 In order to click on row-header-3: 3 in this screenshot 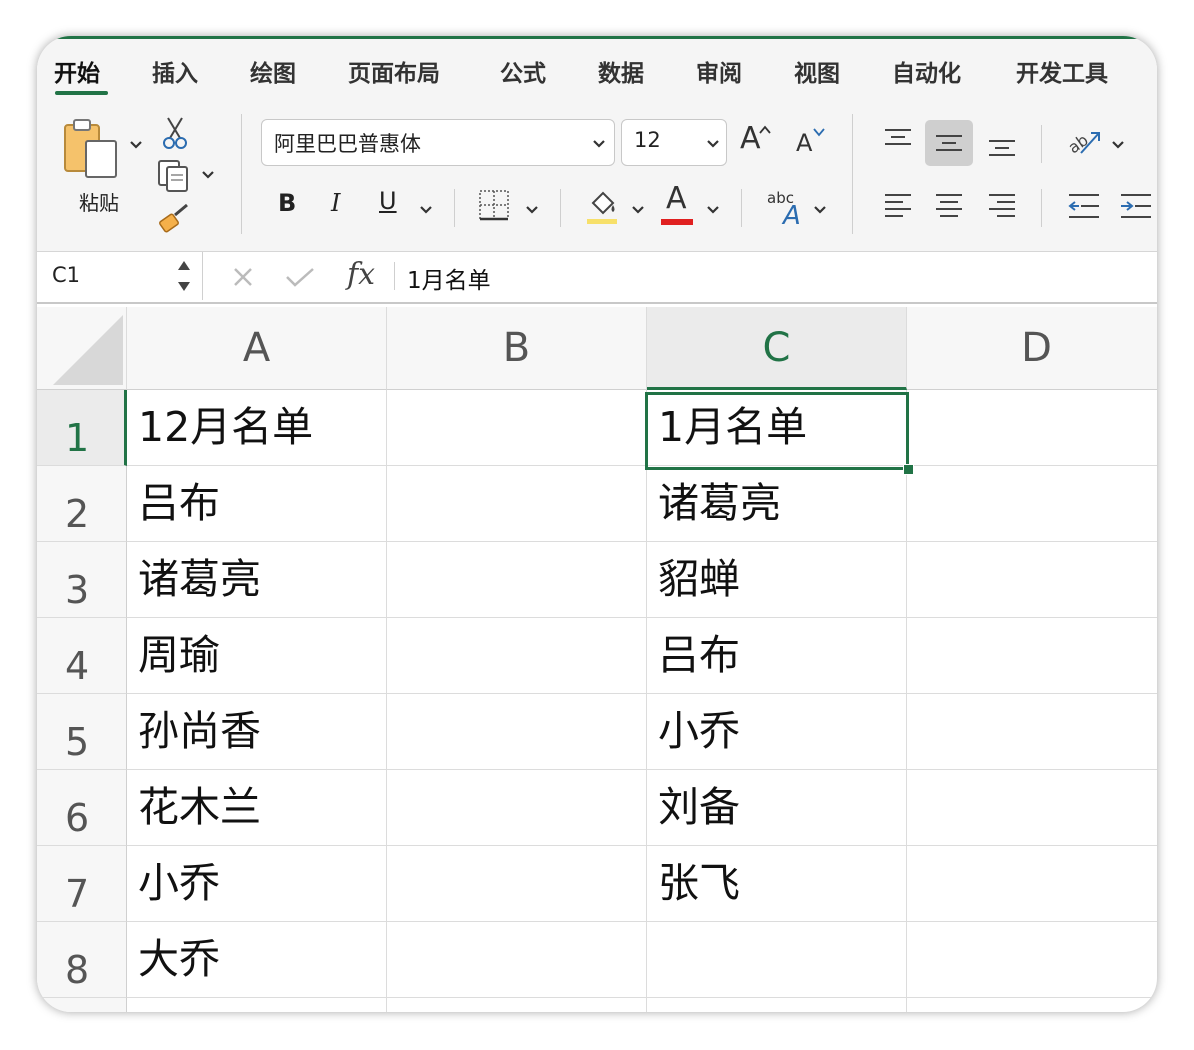, I will do `click(82, 580)`.